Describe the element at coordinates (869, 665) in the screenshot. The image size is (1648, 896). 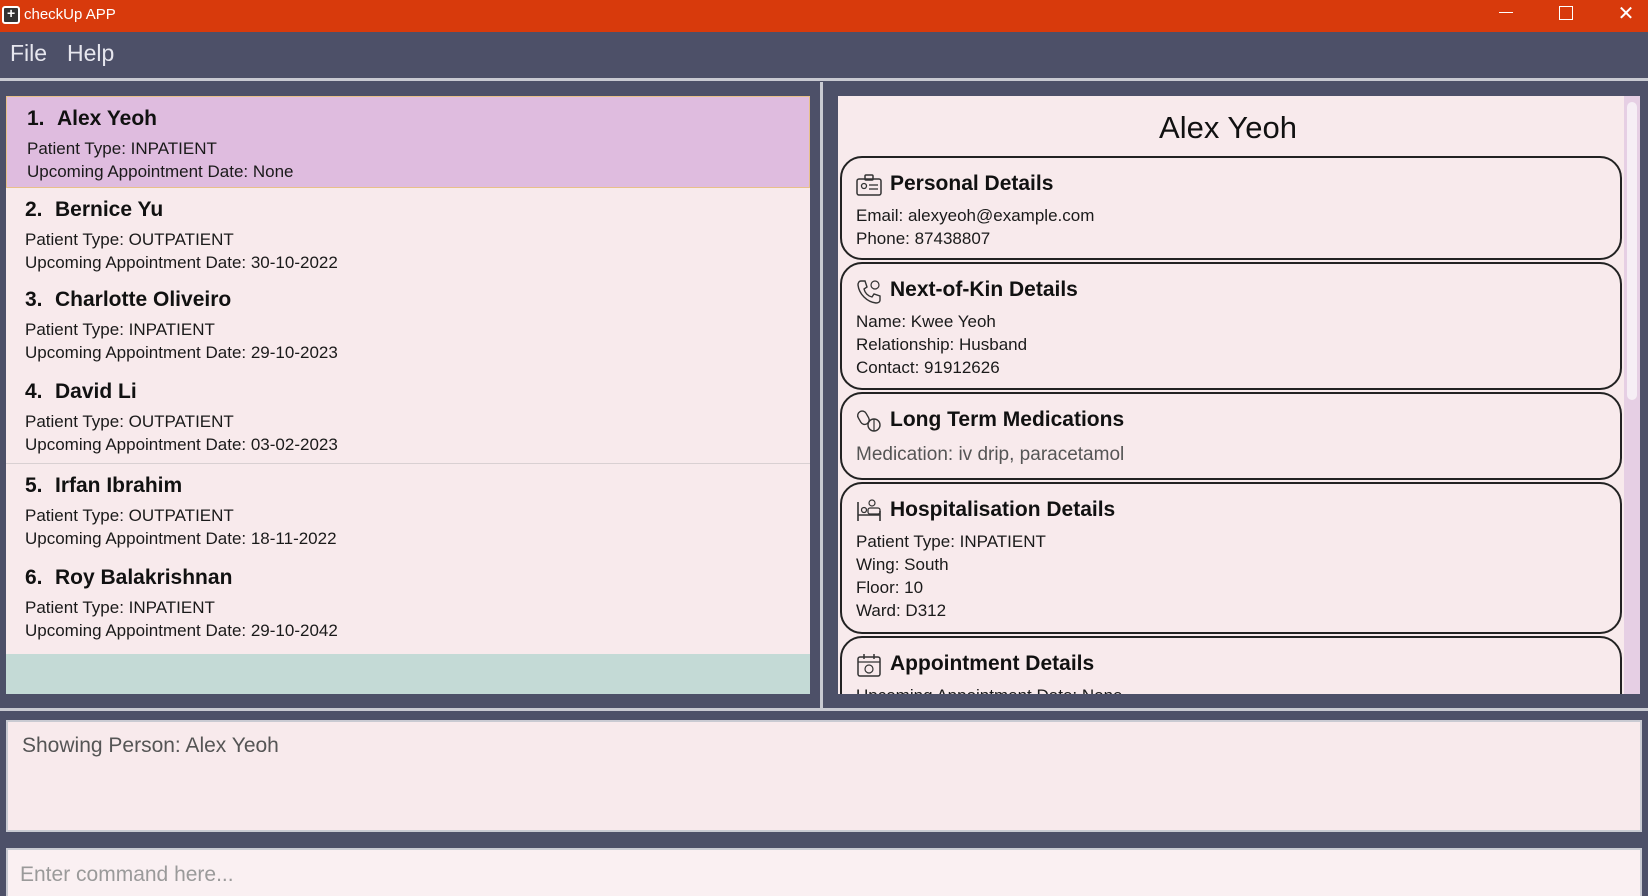
I see `calendar-icon` at that location.